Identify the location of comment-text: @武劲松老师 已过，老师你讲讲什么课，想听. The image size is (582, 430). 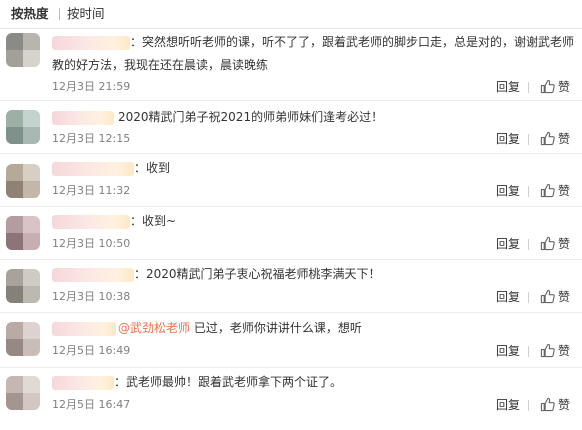
(240, 328).